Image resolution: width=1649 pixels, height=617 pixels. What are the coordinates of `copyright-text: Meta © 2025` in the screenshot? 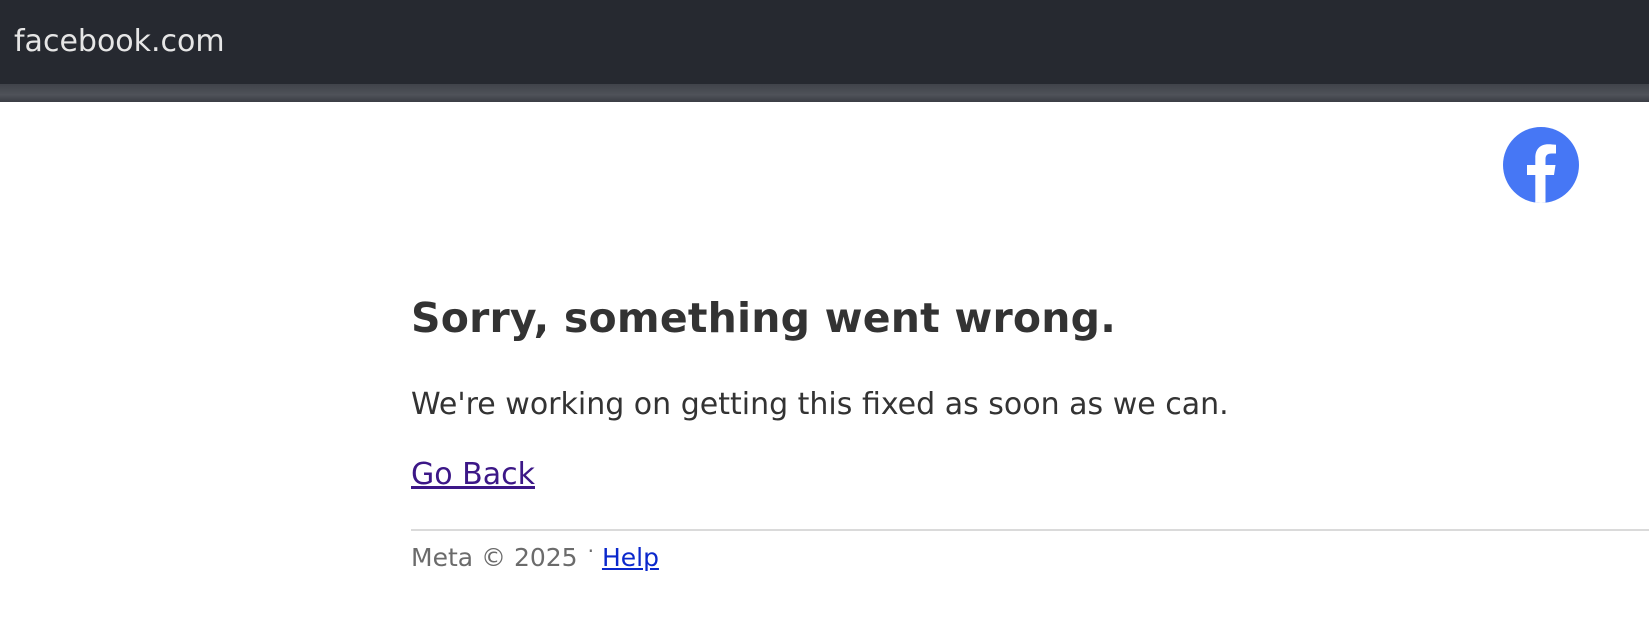 It's located at (494, 557).